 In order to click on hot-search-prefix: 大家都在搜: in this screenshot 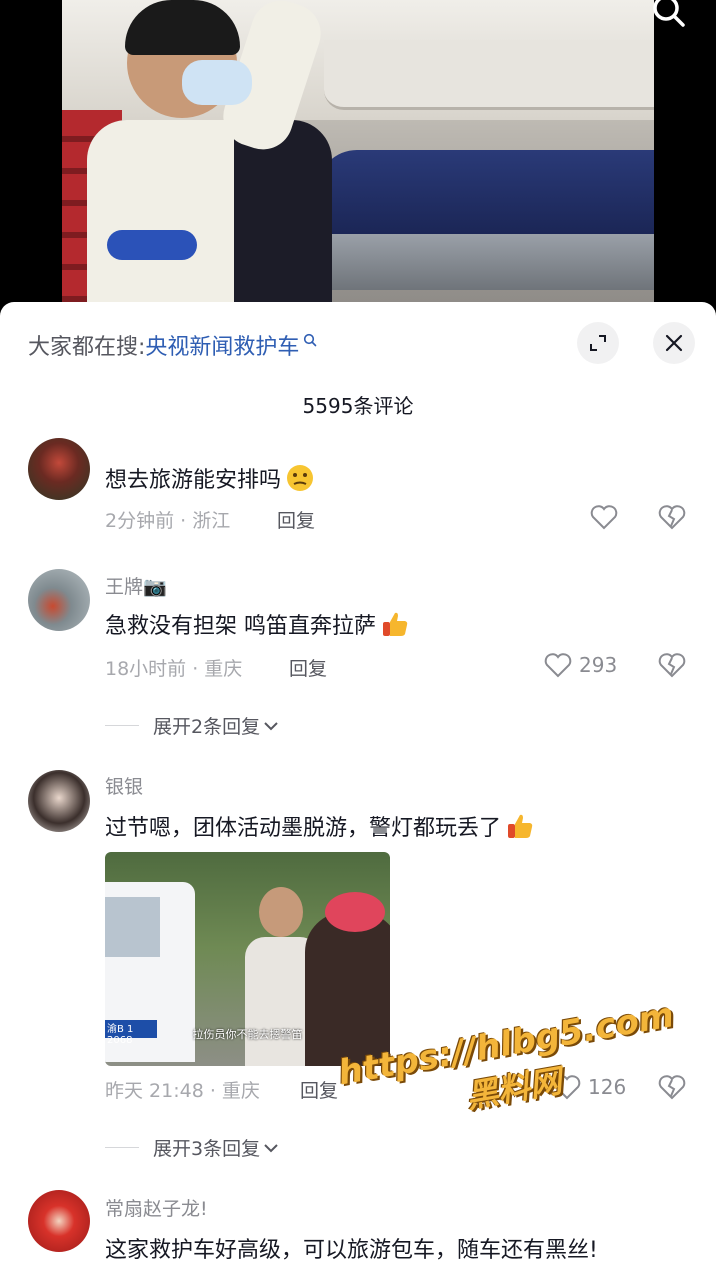, I will do `click(87, 347)`.